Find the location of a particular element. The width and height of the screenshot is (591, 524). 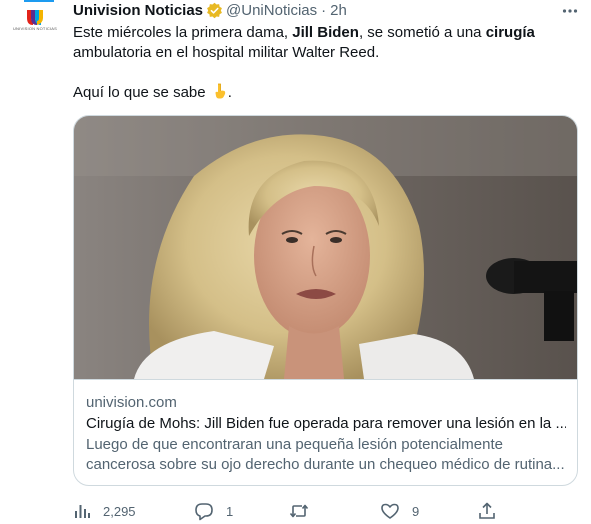

author-handle: @UniNoticias is located at coordinates (271, 10).